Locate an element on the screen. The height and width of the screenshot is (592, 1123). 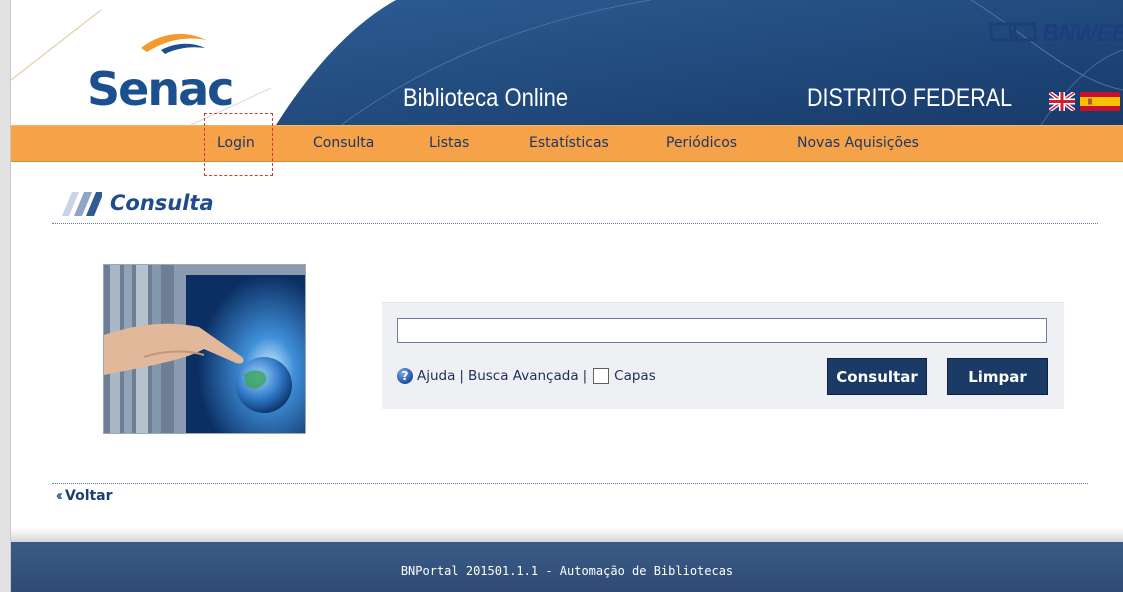
senac-logo: Senac is located at coordinates (162, 71).